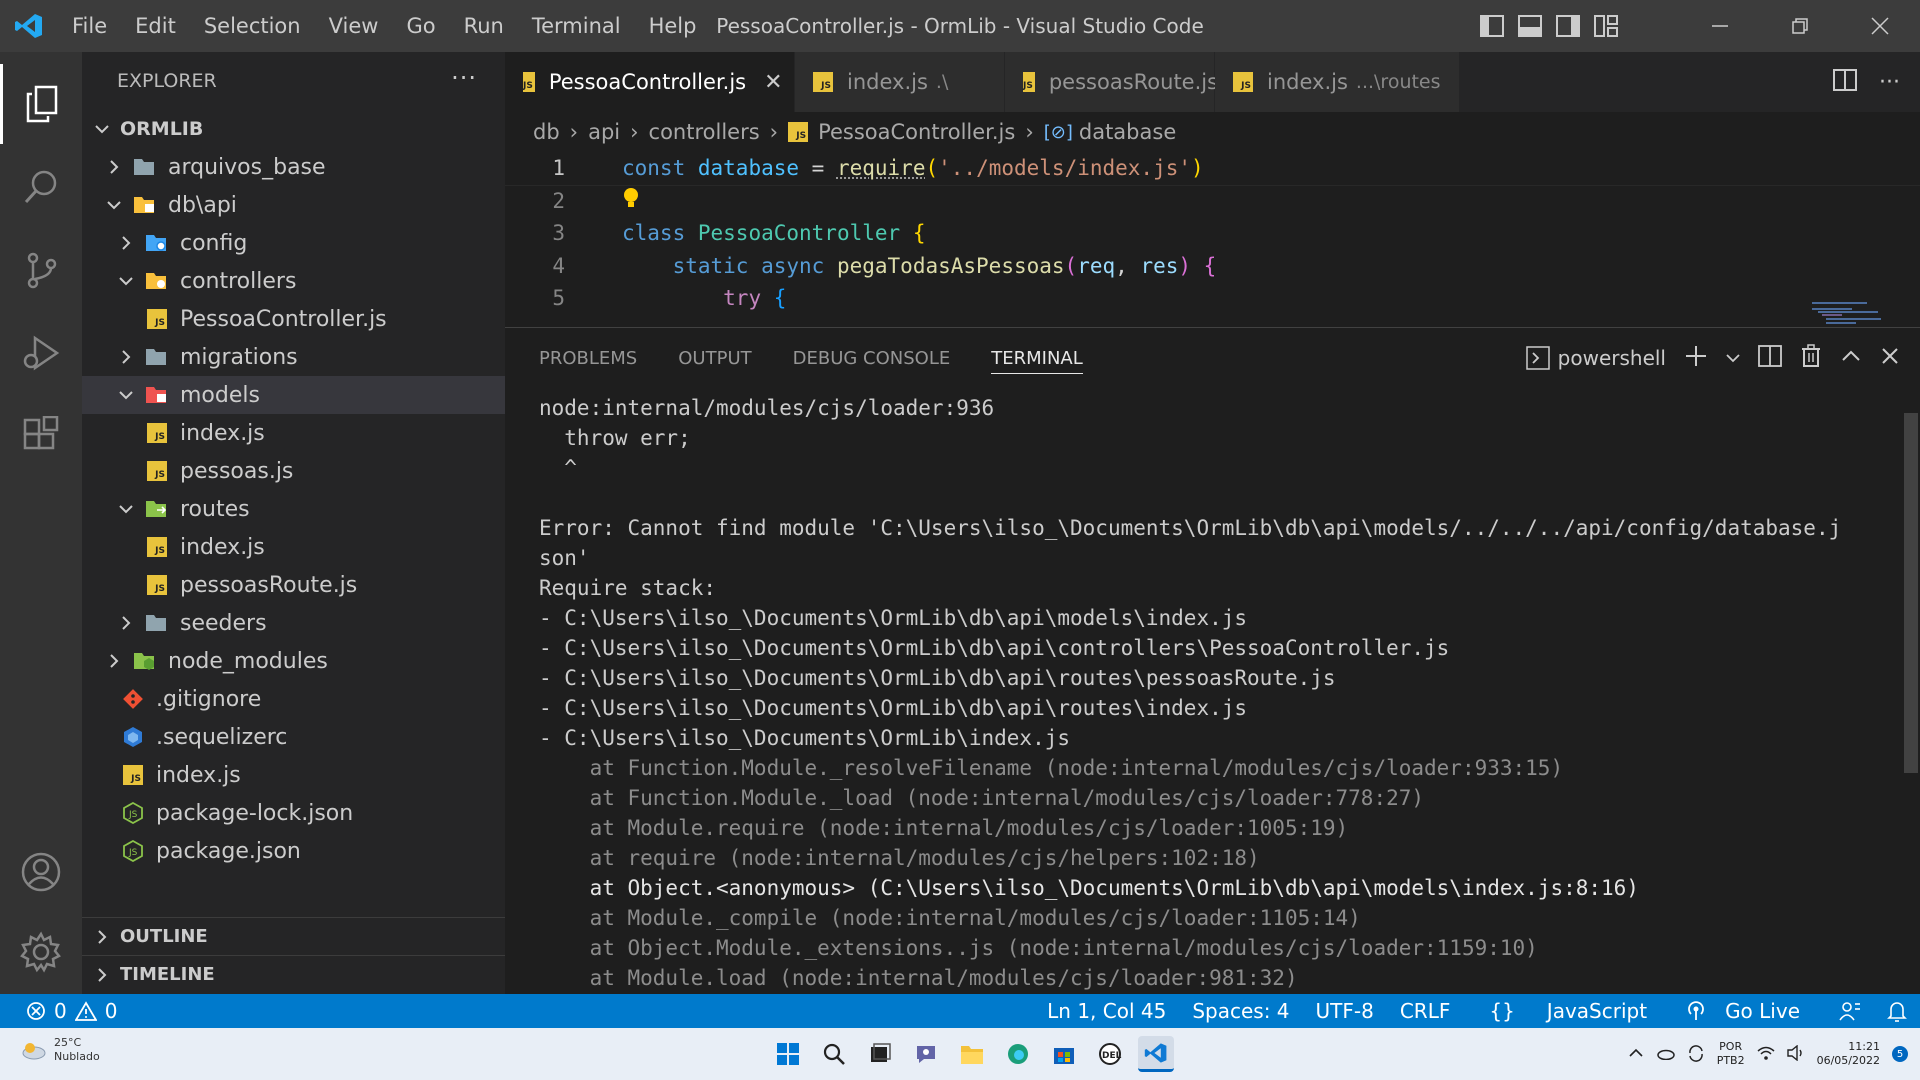 Image resolution: width=1920 pixels, height=1080 pixels. What do you see at coordinates (1900, 1054) in the screenshot?
I see `notification-badge: 5` at bounding box center [1900, 1054].